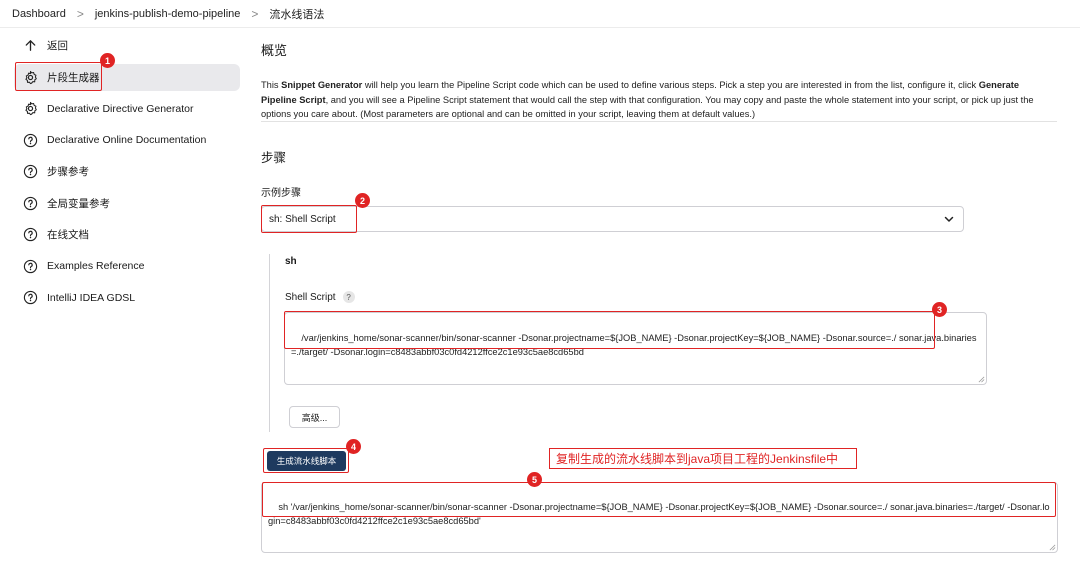  Describe the element at coordinates (271, 85) in the screenshot. I see `intro-text-part: This` at that location.